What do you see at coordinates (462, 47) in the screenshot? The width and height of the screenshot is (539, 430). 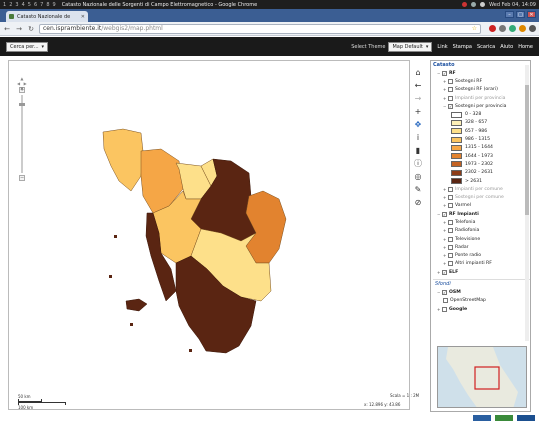 I see `print-button: Stampa` at bounding box center [462, 47].